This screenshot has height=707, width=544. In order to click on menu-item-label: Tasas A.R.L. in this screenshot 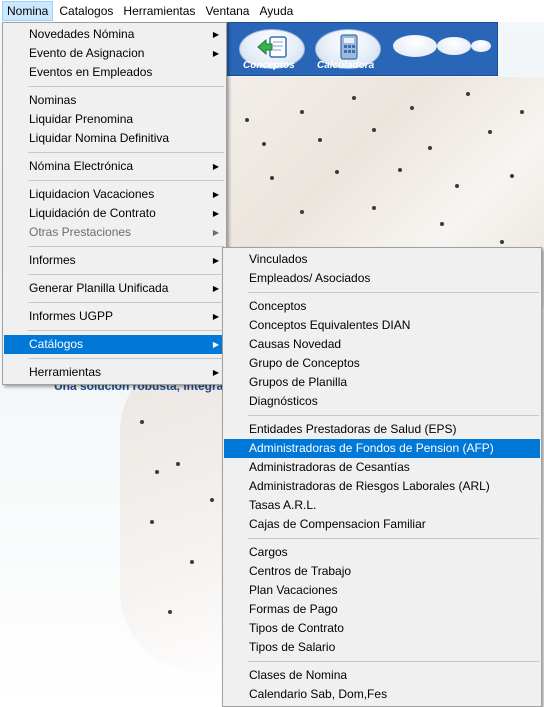, I will do `click(283, 505)`.